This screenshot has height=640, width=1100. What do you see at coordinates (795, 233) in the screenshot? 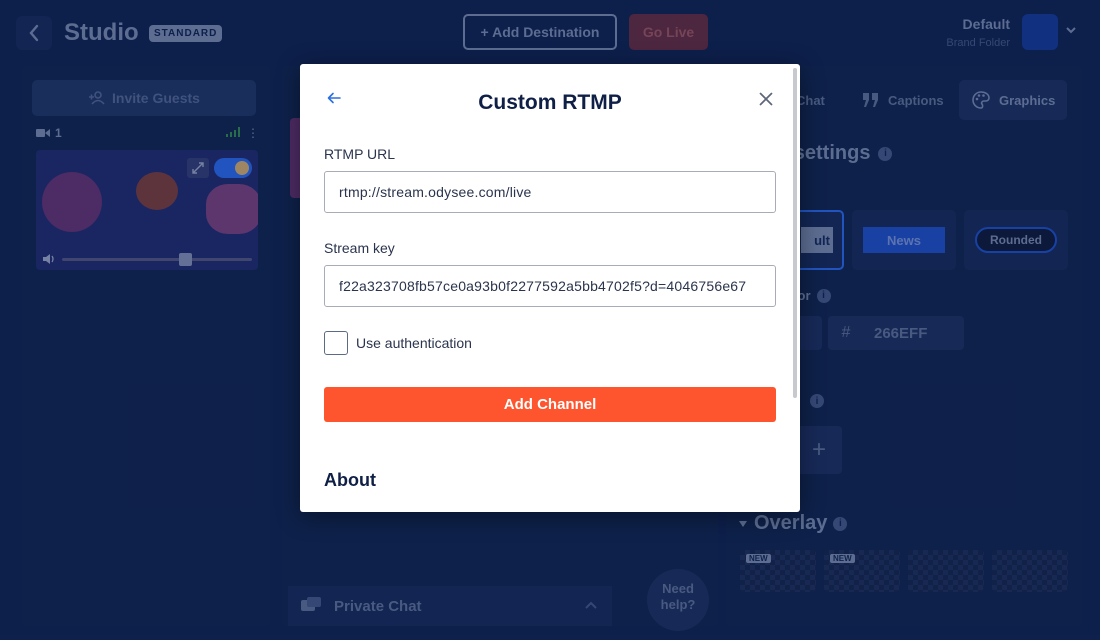
I see `dialog-scrollbar-thumb` at bounding box center [795, 233].